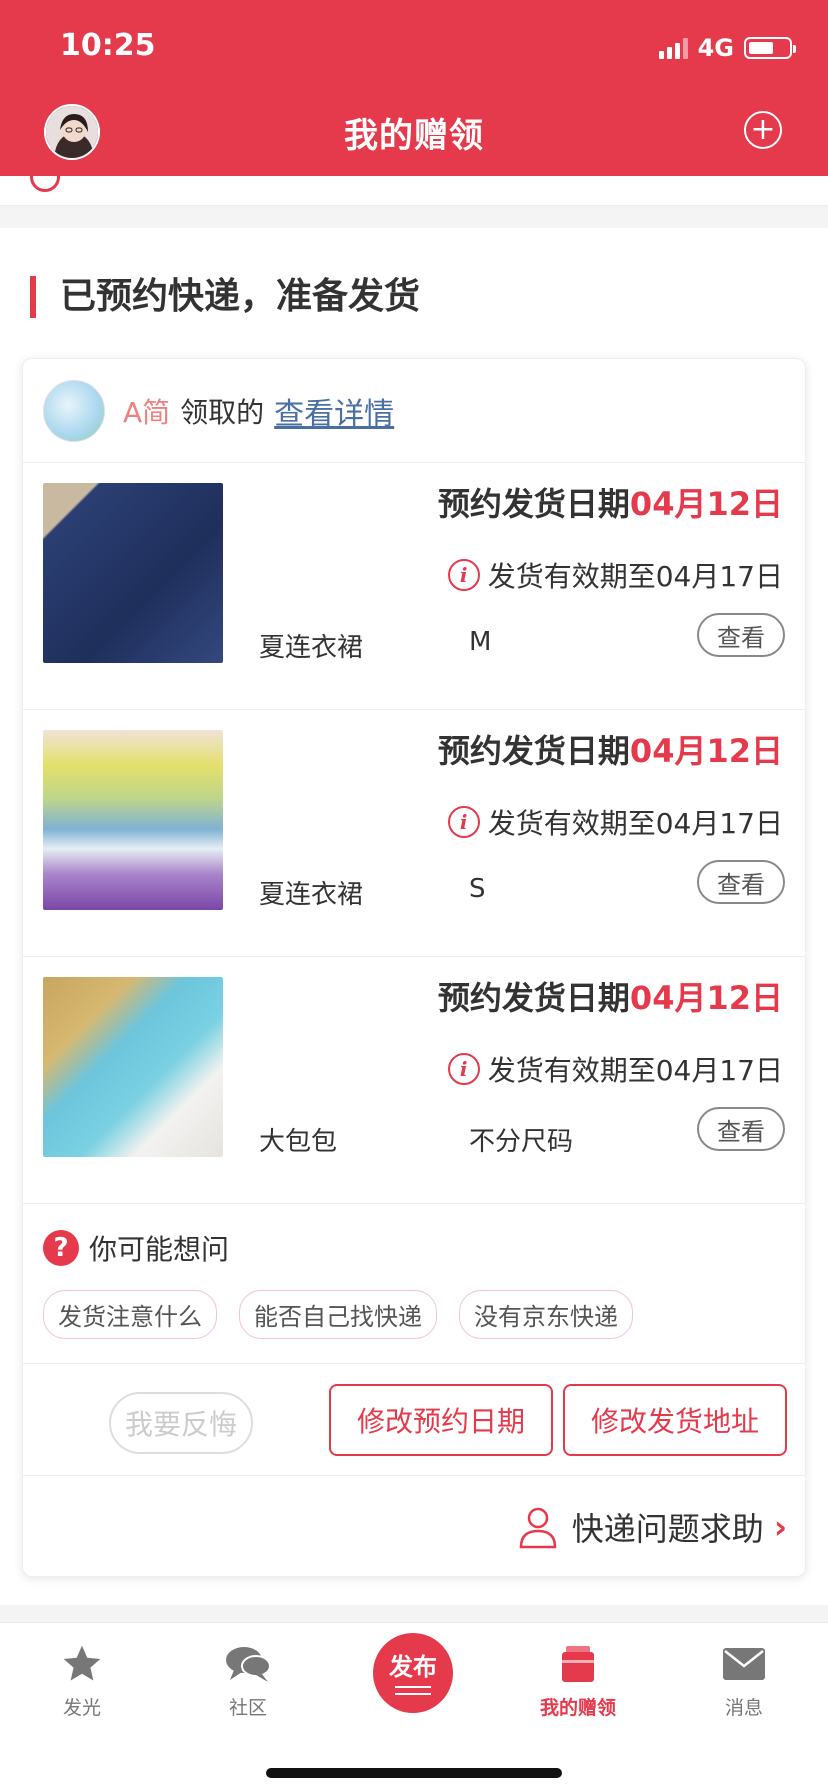 This screenshot has width=828, height=1792. What do you see at coordinates (770, 48) in the screenshot?
I see `battery-icon` at bounding box center [770, 48].